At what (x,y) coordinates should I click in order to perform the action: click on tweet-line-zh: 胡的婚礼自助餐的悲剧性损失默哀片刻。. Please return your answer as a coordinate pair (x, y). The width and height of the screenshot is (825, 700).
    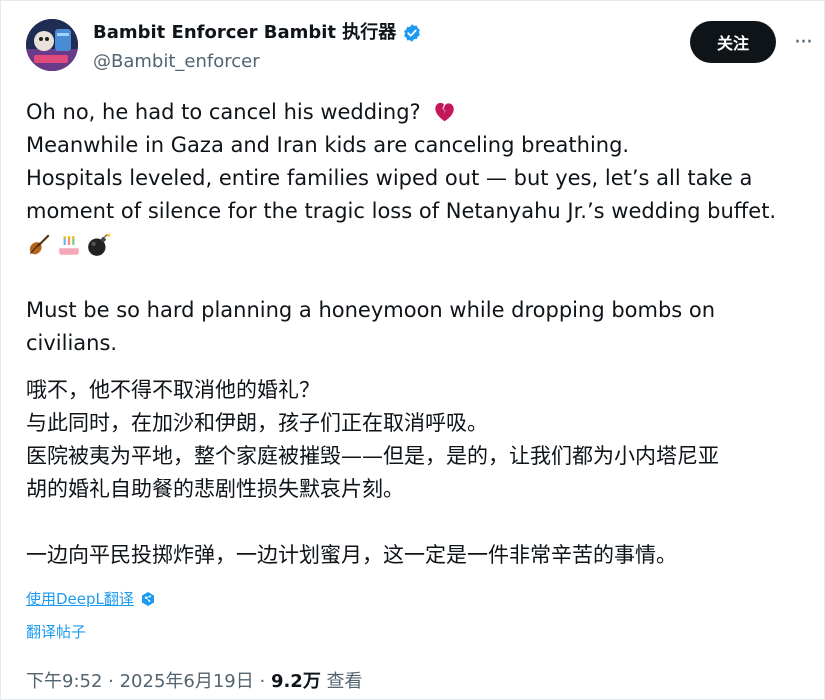
    Looking at the image, I should click on (215, 489).